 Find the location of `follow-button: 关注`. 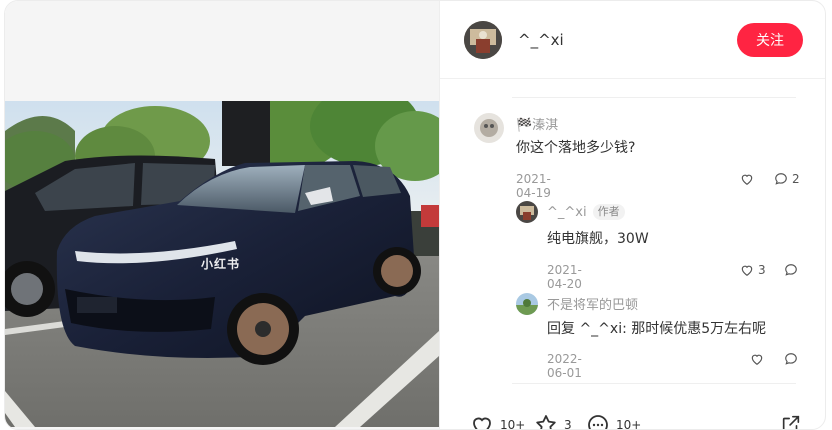

follow-button: 关注 is located at coordinates (770, 40).